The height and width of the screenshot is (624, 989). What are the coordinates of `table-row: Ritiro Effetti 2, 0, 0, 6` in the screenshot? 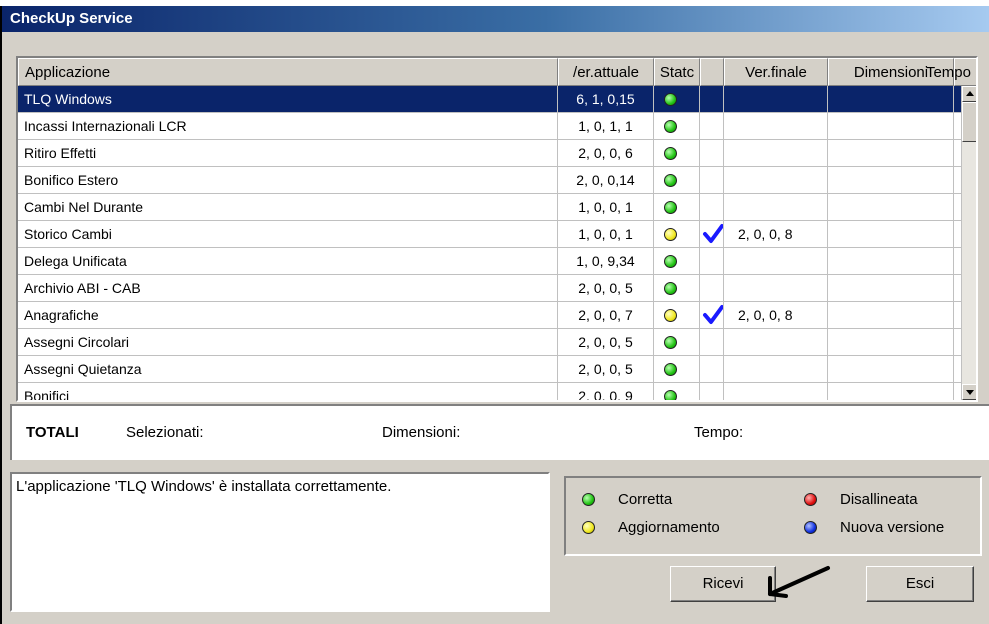 It's located at (490, 153).